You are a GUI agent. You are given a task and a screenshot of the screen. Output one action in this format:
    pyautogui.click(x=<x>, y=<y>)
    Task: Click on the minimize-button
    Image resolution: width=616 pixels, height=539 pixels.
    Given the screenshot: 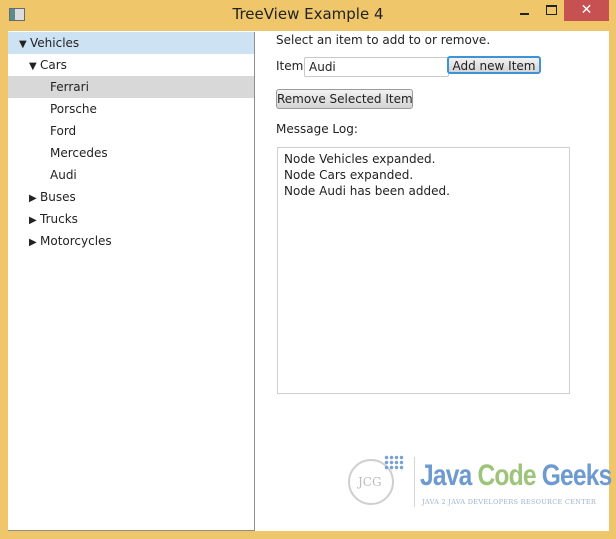 What is the action you would take?
    pyautogui.click(x=525, y=11)
    